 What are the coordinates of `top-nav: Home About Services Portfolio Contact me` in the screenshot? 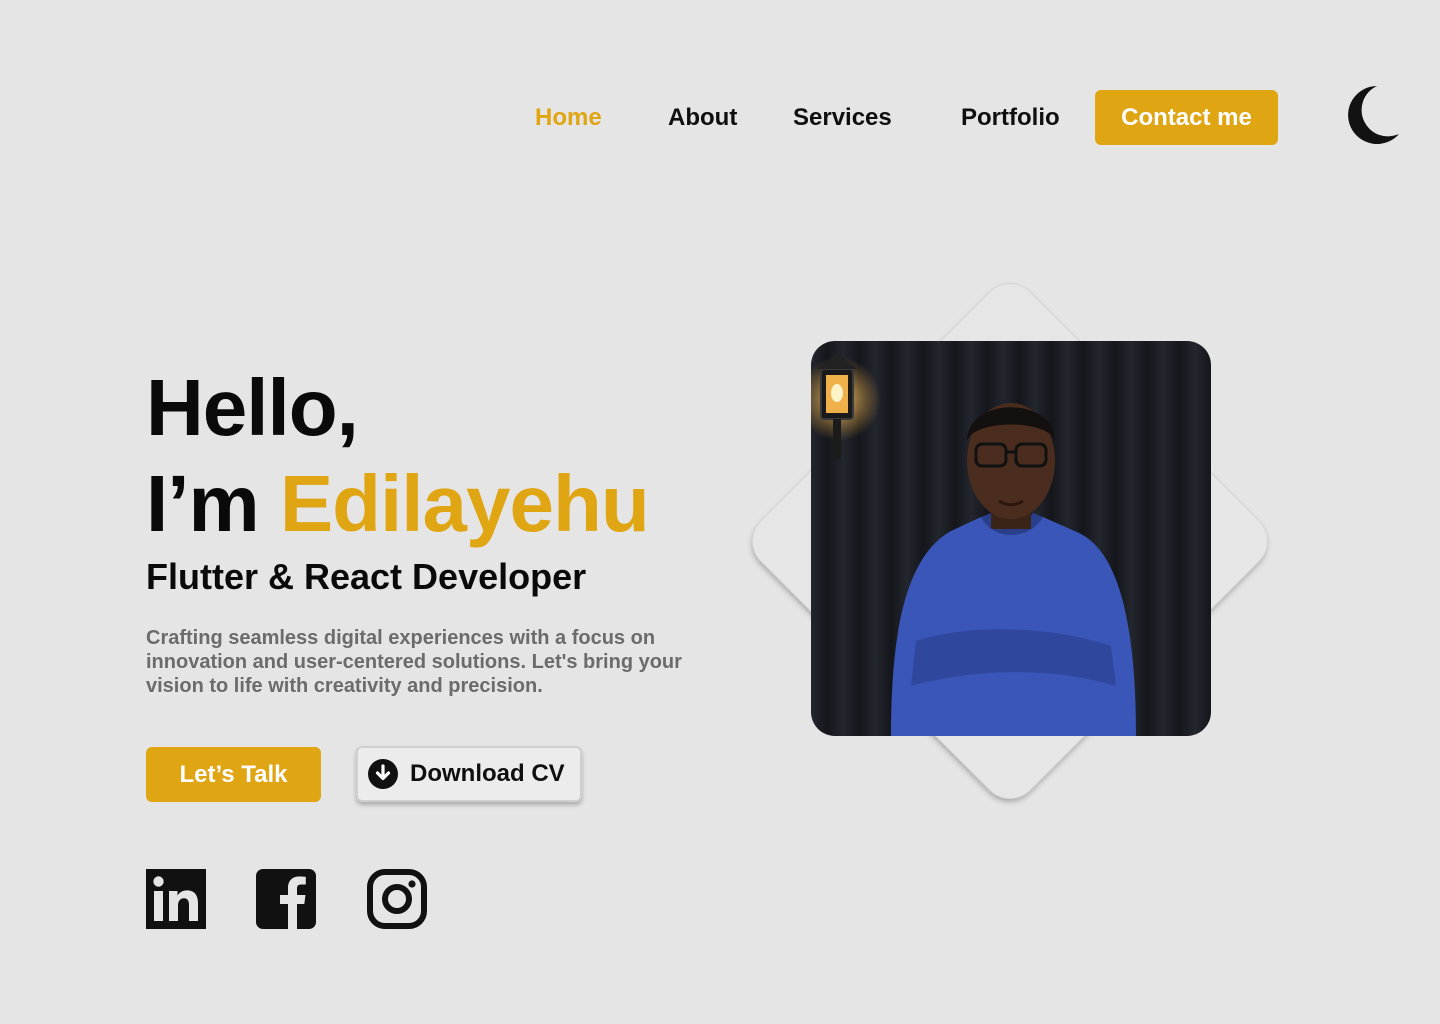 It's located at (720, 118).